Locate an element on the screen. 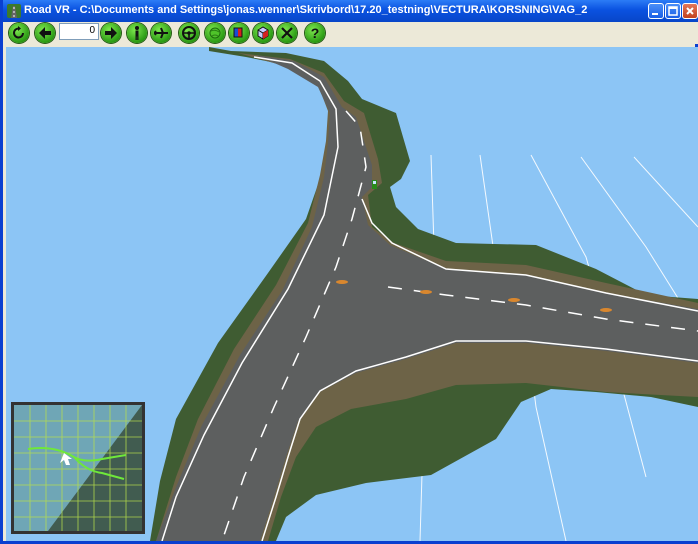 The height and width of the screenshot is (544, 698). fly-mode-button is located at coordinates (161, 33).